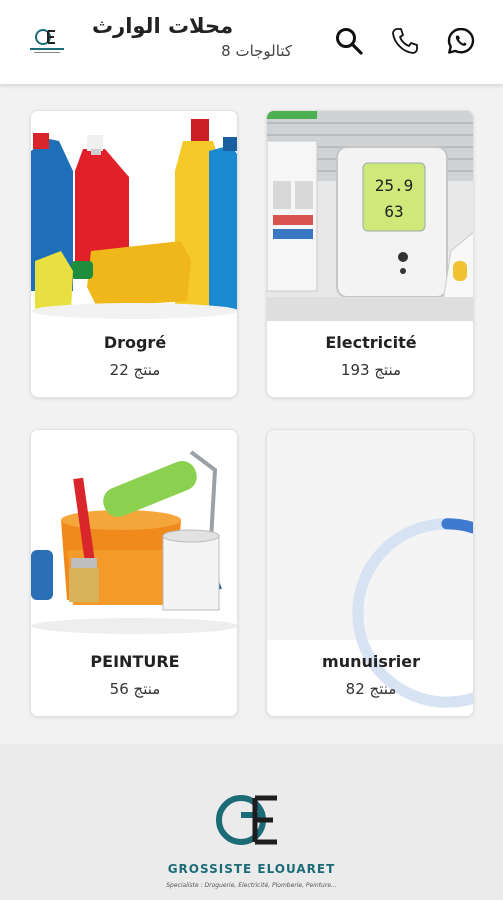 Image resolution: width=503 pixels, height=900 pixels. Describe the element at coordinates (394, 185) in the screenshot. I see `thermo-temp: 25.9` at that location.